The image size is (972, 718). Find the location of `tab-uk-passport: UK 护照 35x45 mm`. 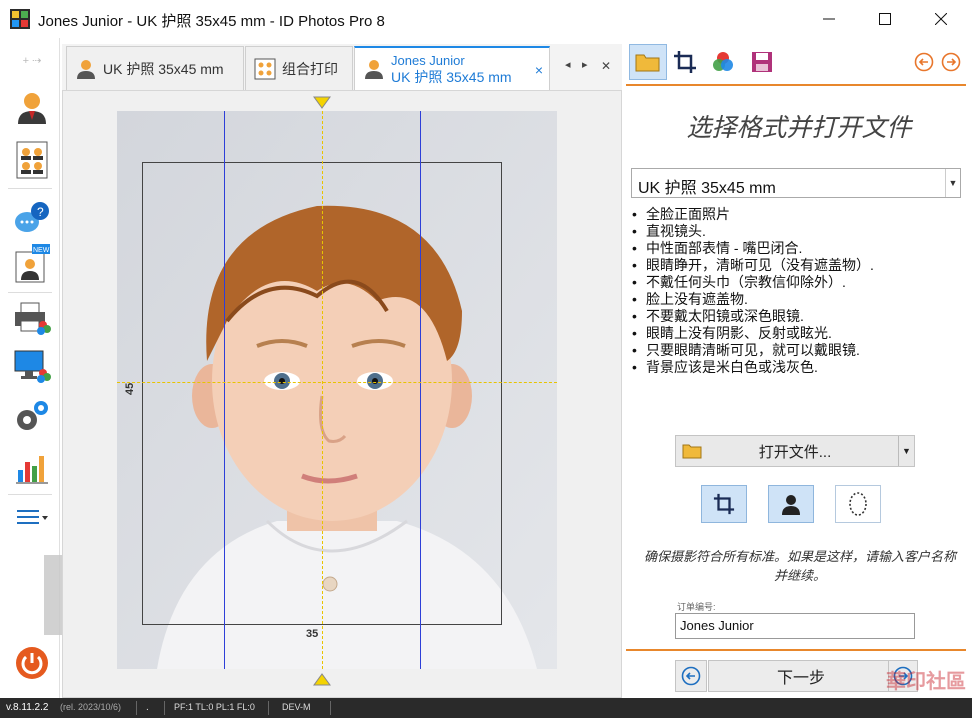

tab-uk-passport: UK 护照 35x45 mm is located at coordinates (155, 68).